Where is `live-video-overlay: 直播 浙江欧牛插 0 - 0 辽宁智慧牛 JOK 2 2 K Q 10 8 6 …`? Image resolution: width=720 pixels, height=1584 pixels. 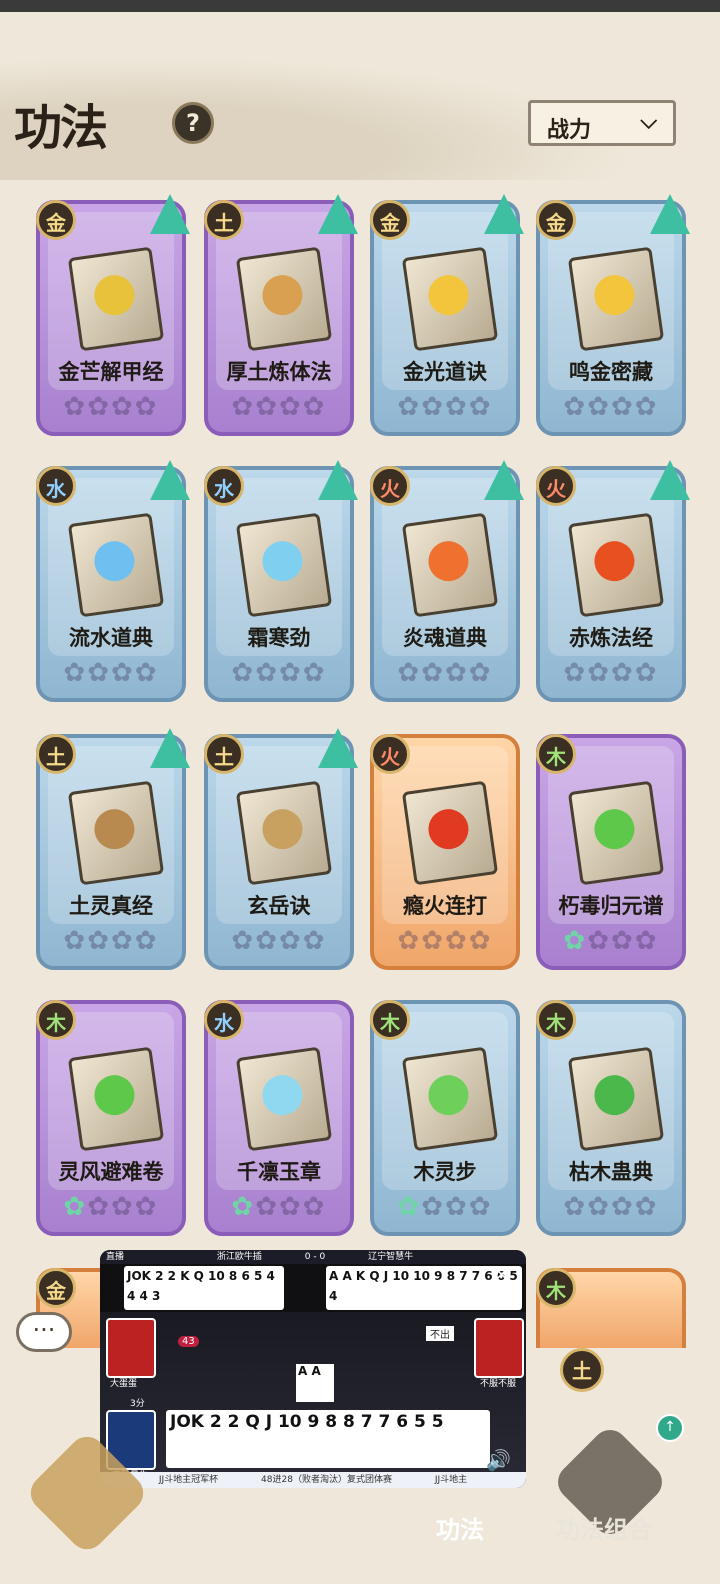 live-video-overlay: 直播 浙江欧牛插 0 - 0 辽宁智慧牛 JOK 2 2 K Q 10 8 6 … is located at coordinates (313, 1369).